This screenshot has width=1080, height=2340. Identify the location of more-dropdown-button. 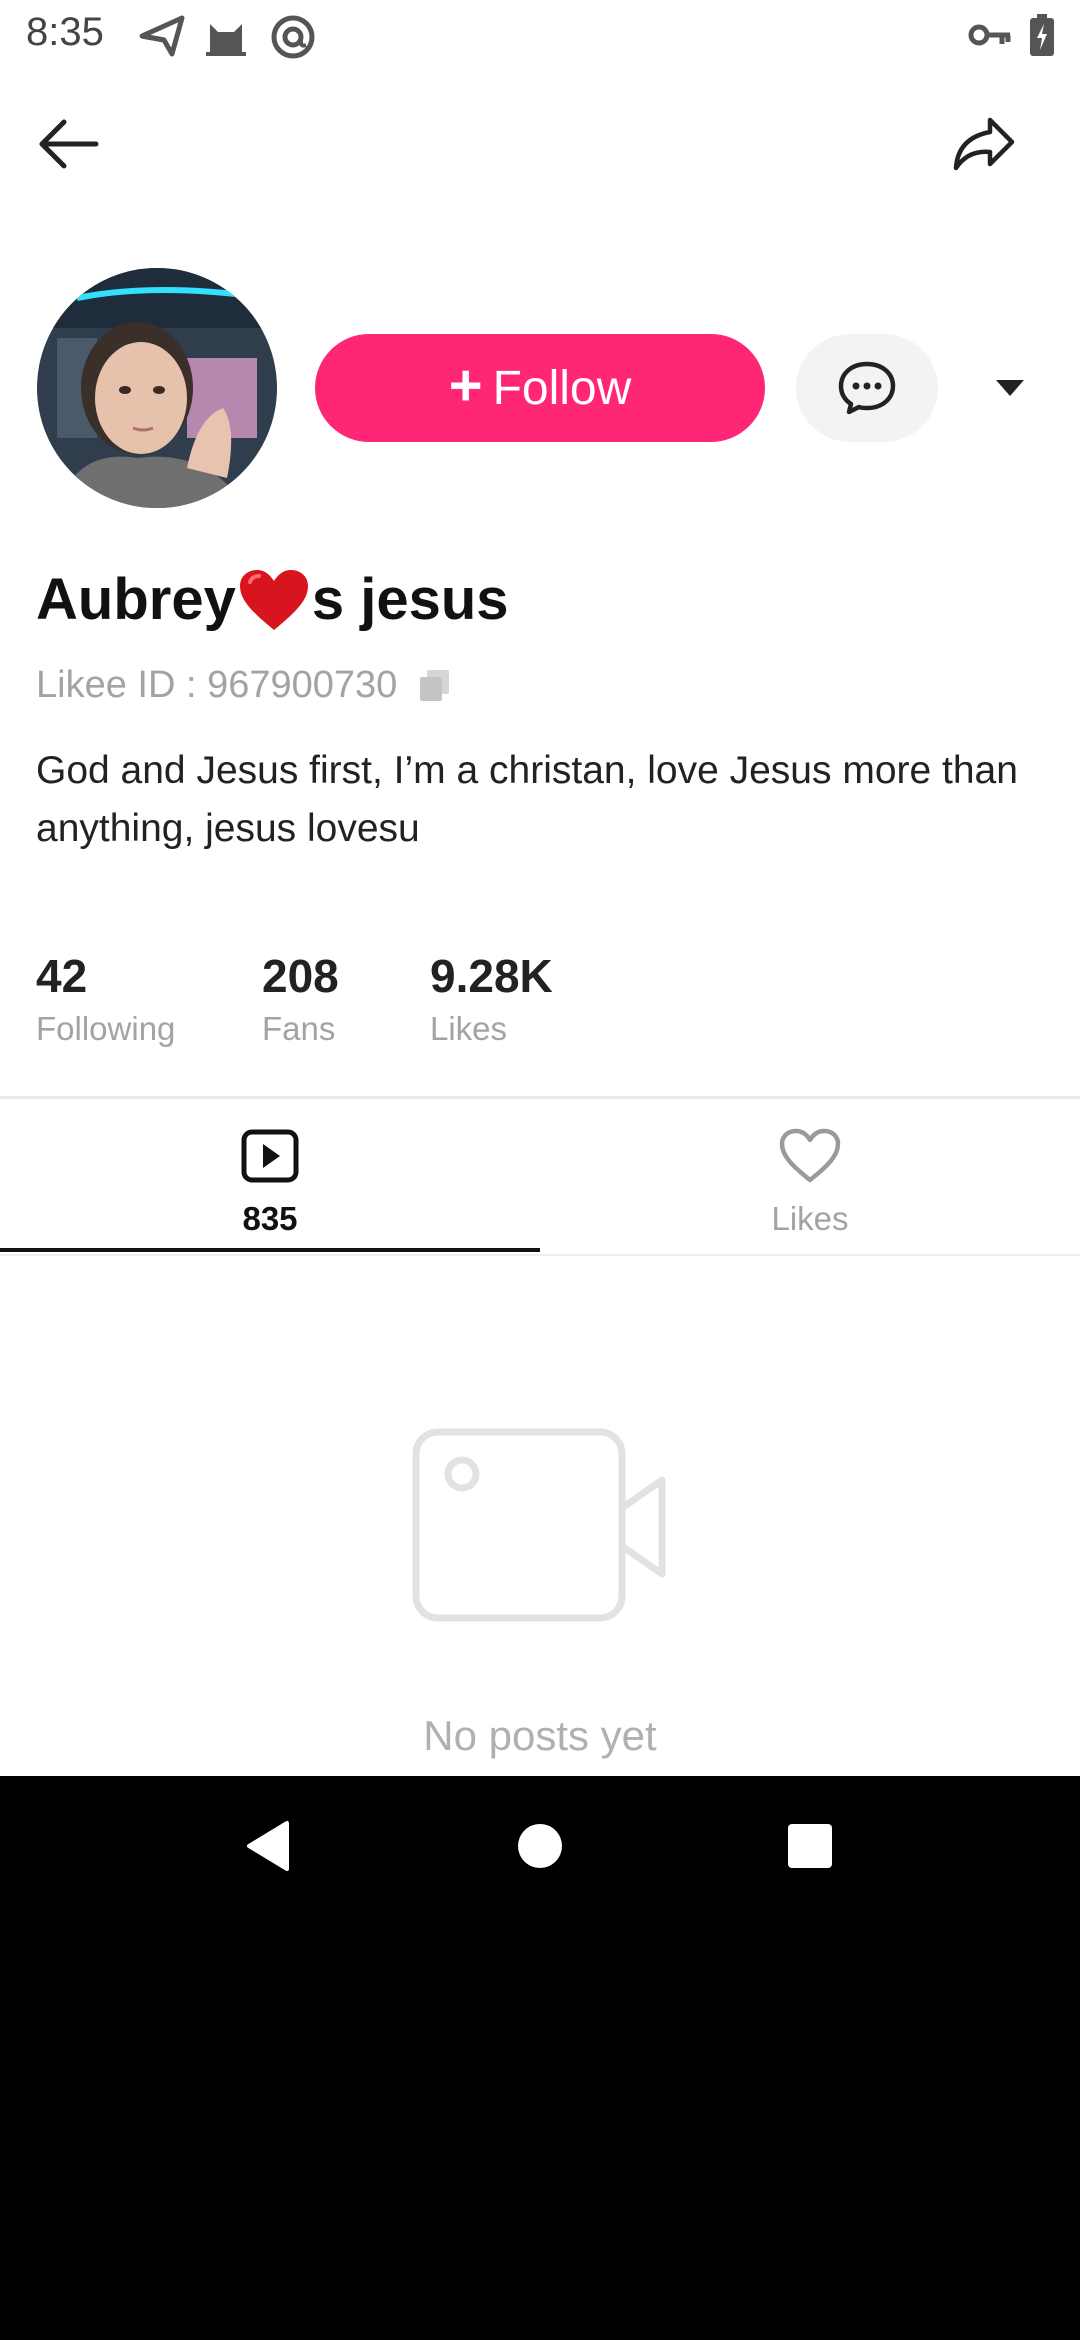
(1010, 388).